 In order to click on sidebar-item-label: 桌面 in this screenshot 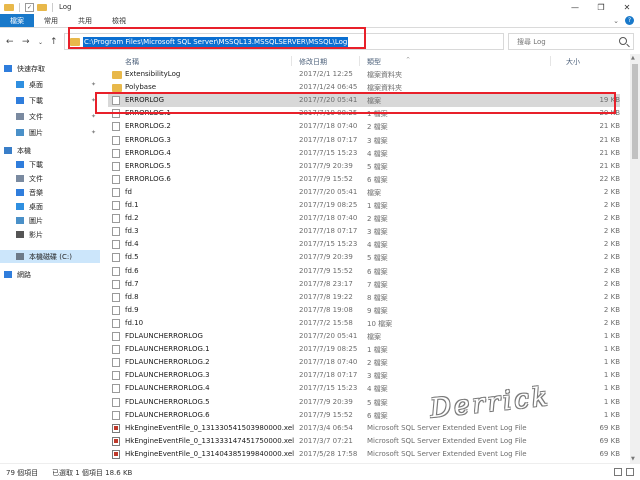, I will do `click(36, 84)`.